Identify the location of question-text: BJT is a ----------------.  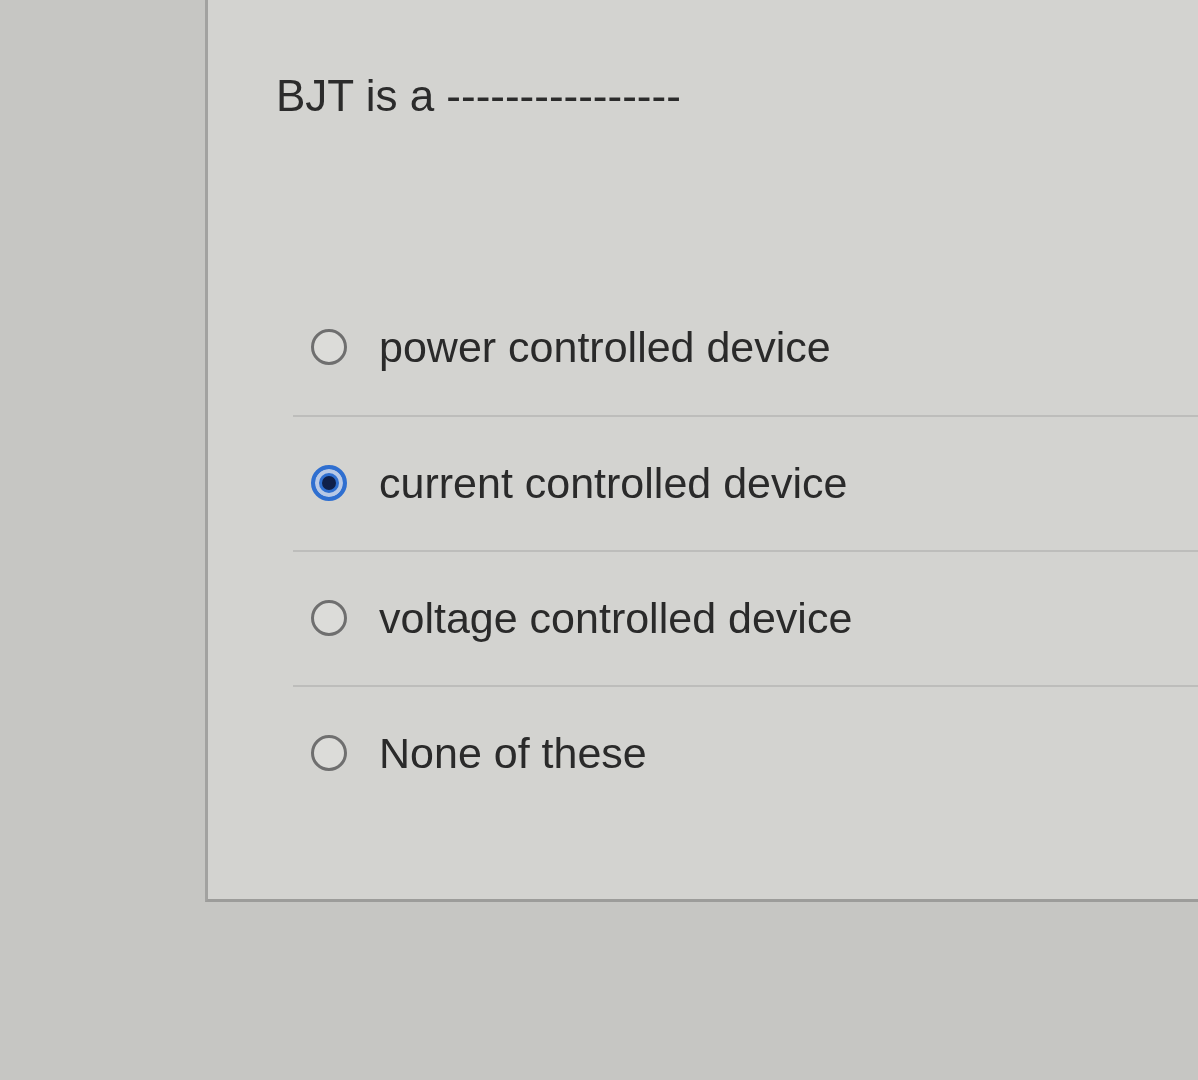
(478, 96).